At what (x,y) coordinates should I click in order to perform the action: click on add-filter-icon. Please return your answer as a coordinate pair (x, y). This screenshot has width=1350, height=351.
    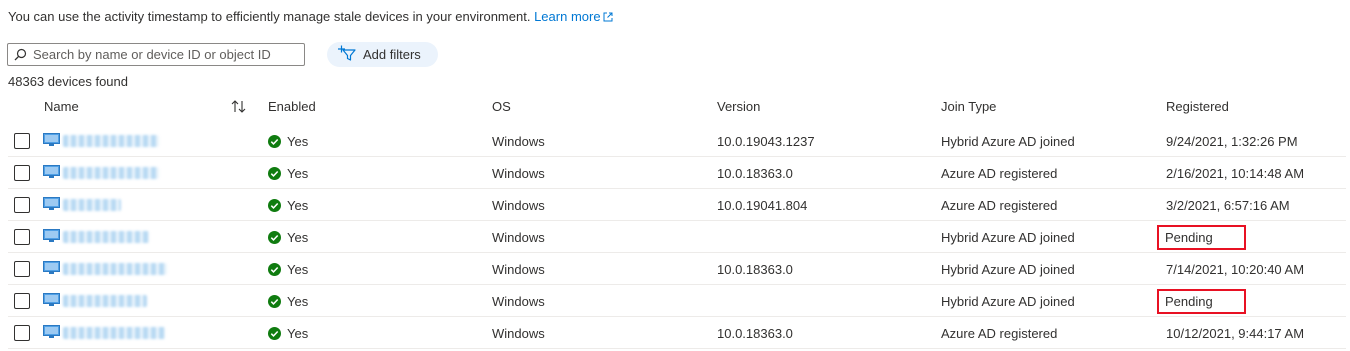
    Looking at the image, I should click on (347, 54).